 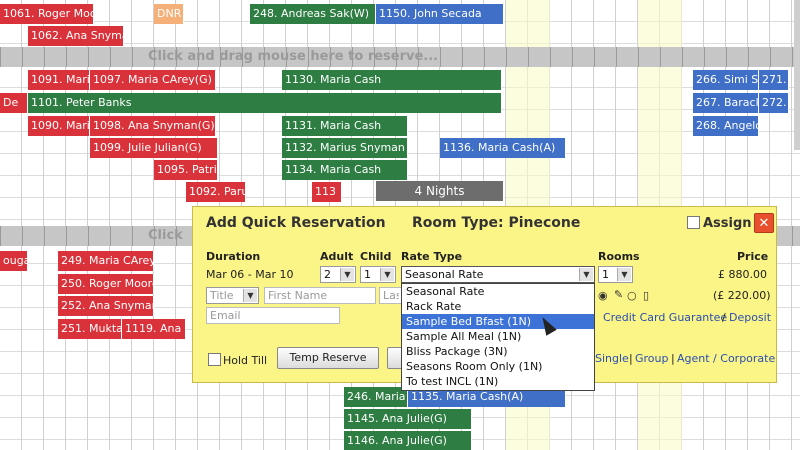 What do you see at coordinates (498, 366) in the screenshot?
I see `rate-option: Seasons Room Only (1N)` at bounding box center [498, 366].